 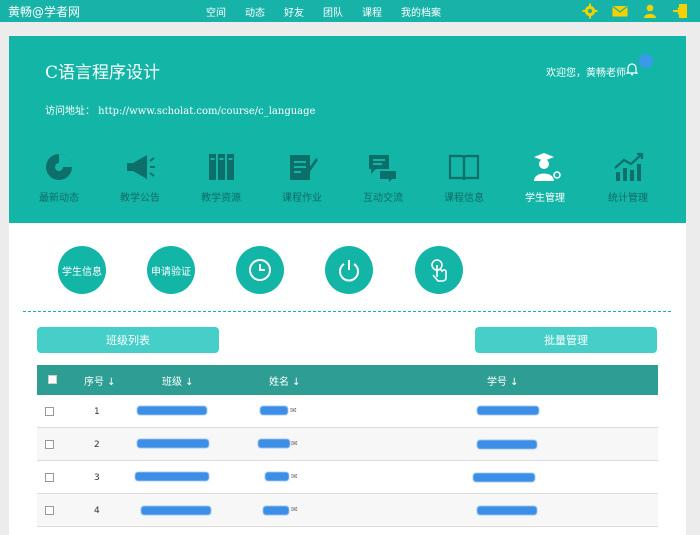 I want to click on course-title: C语言程序设计, so click(x=103, y=73).